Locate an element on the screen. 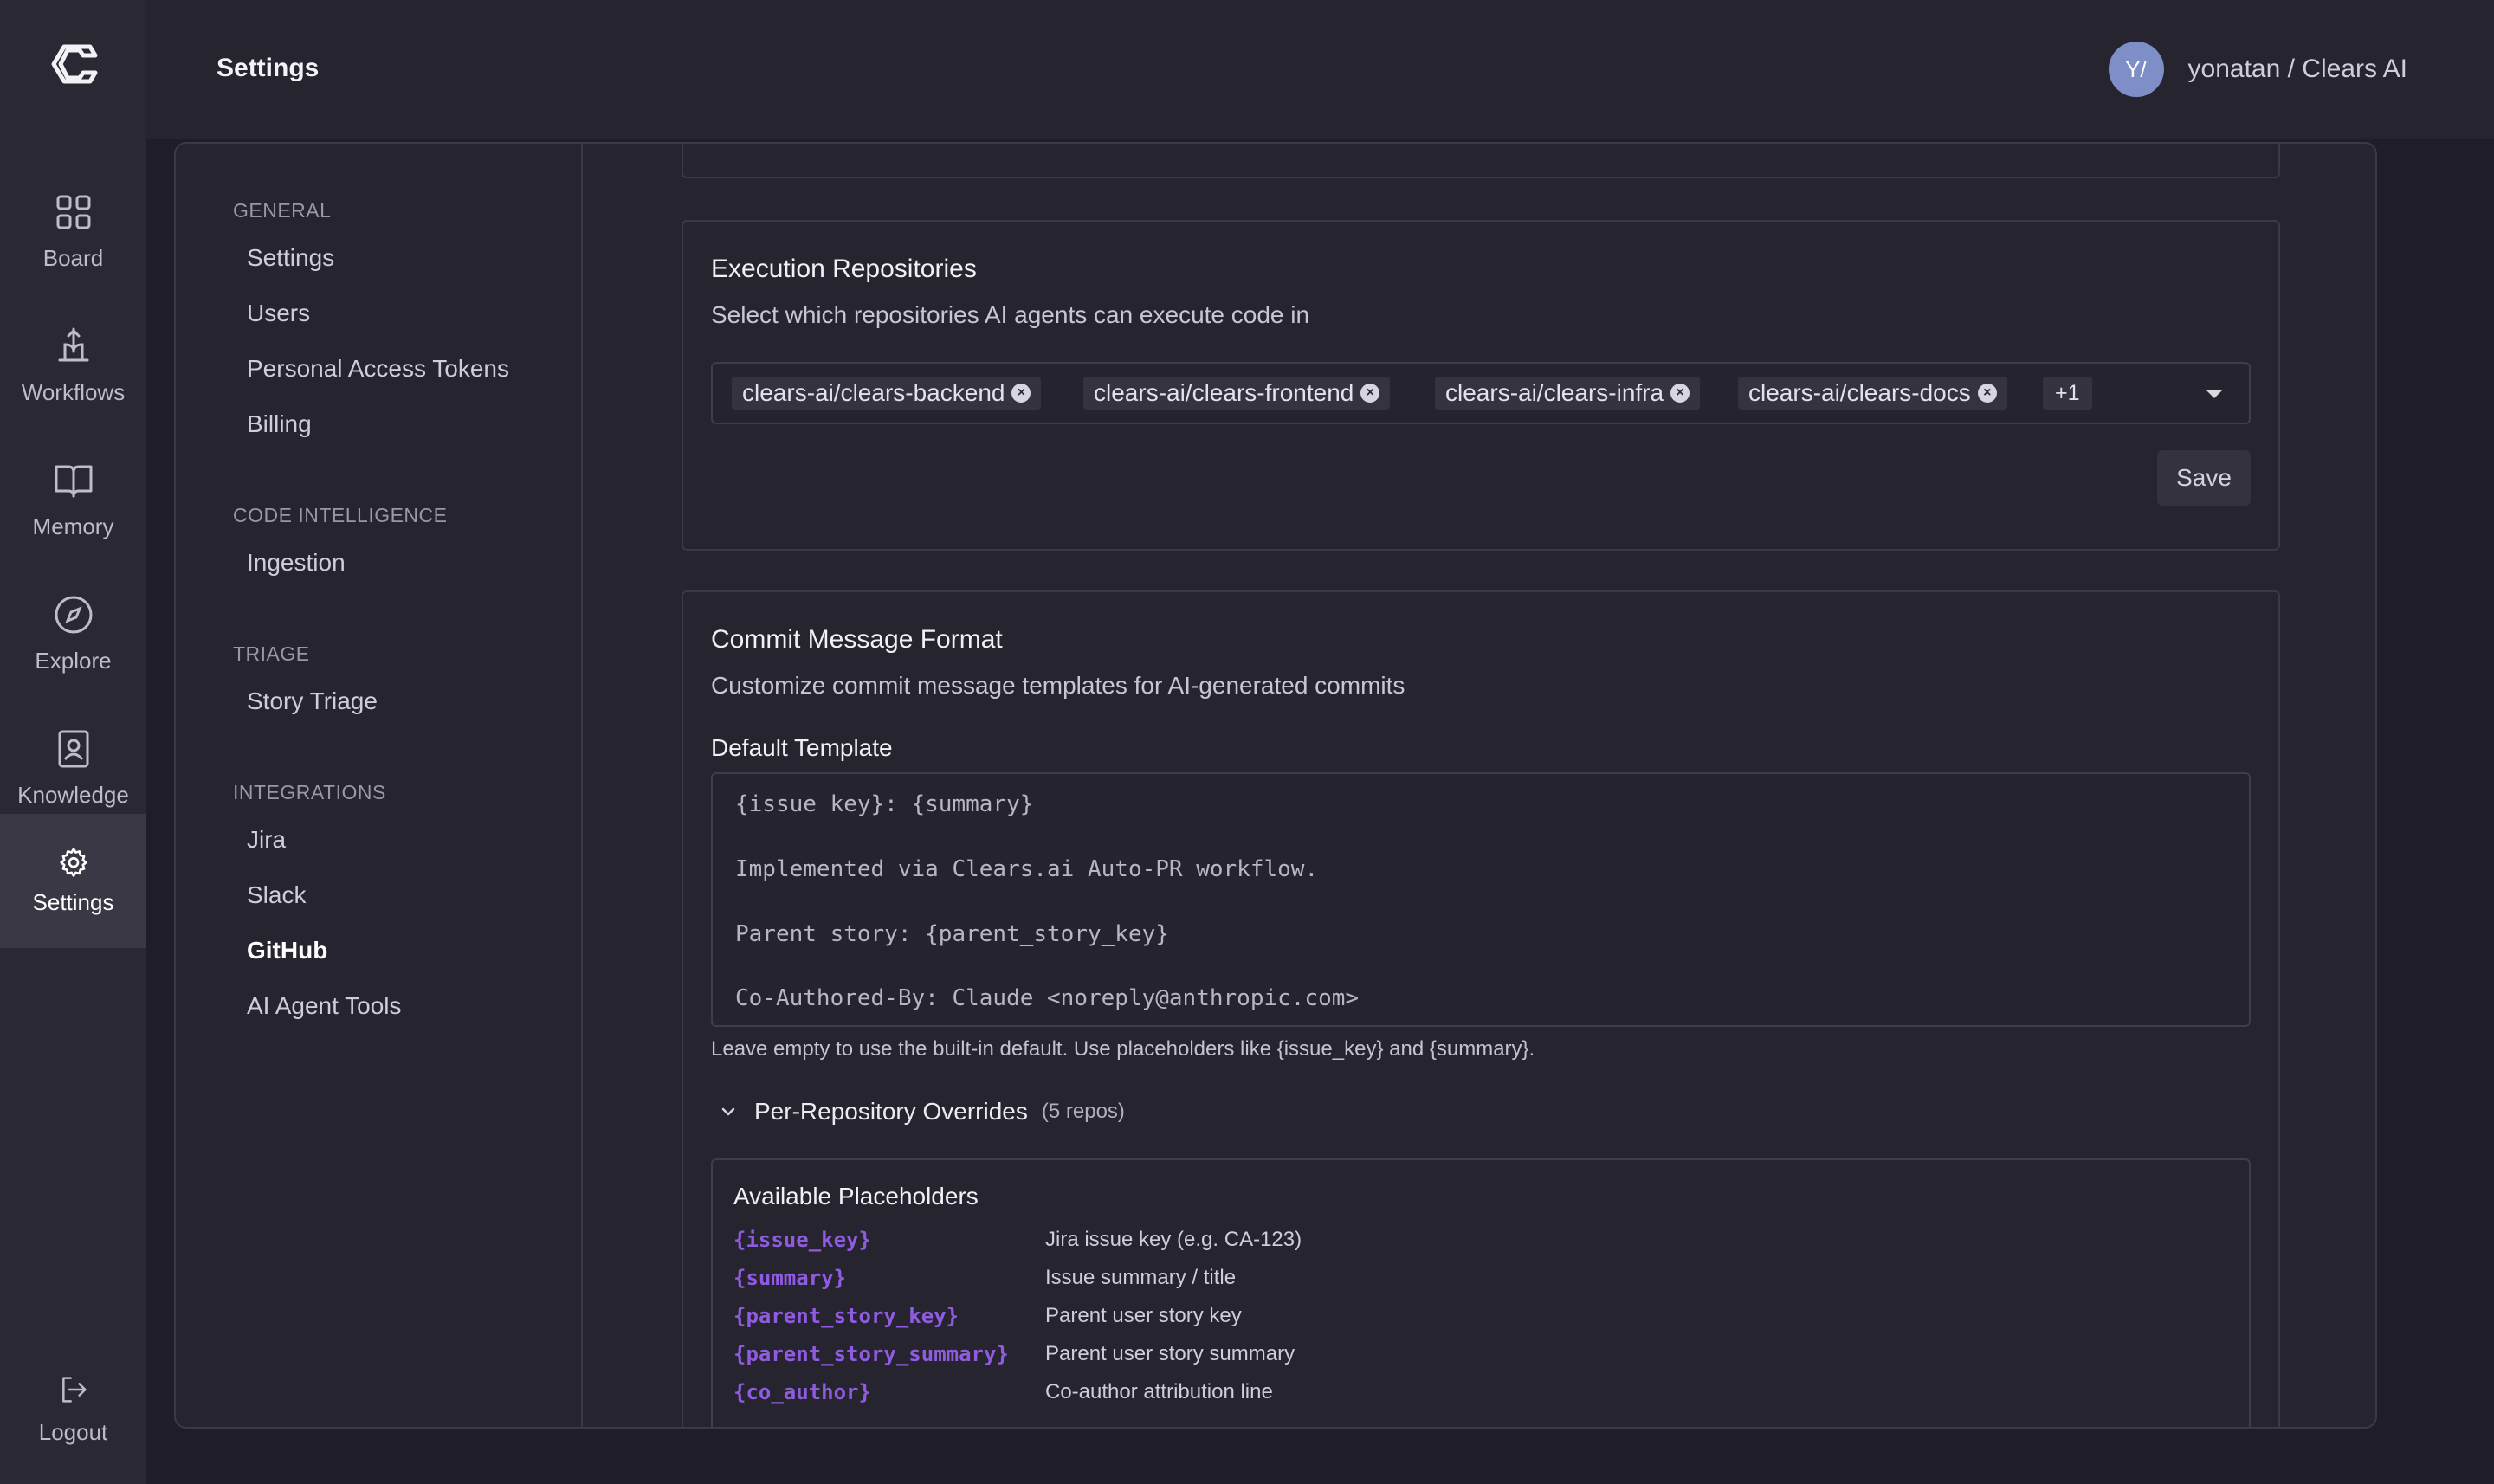 The image size is (2494, 1484). overrides-label: Per-Repository Overrides is located at coordinates (891, 1111).